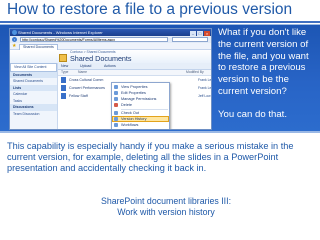  What do you see at coordinates (166, 201) in the screenshot?
I see `footer-line-1: SharePoint document libraries III:` at bounding box center [166, 201].